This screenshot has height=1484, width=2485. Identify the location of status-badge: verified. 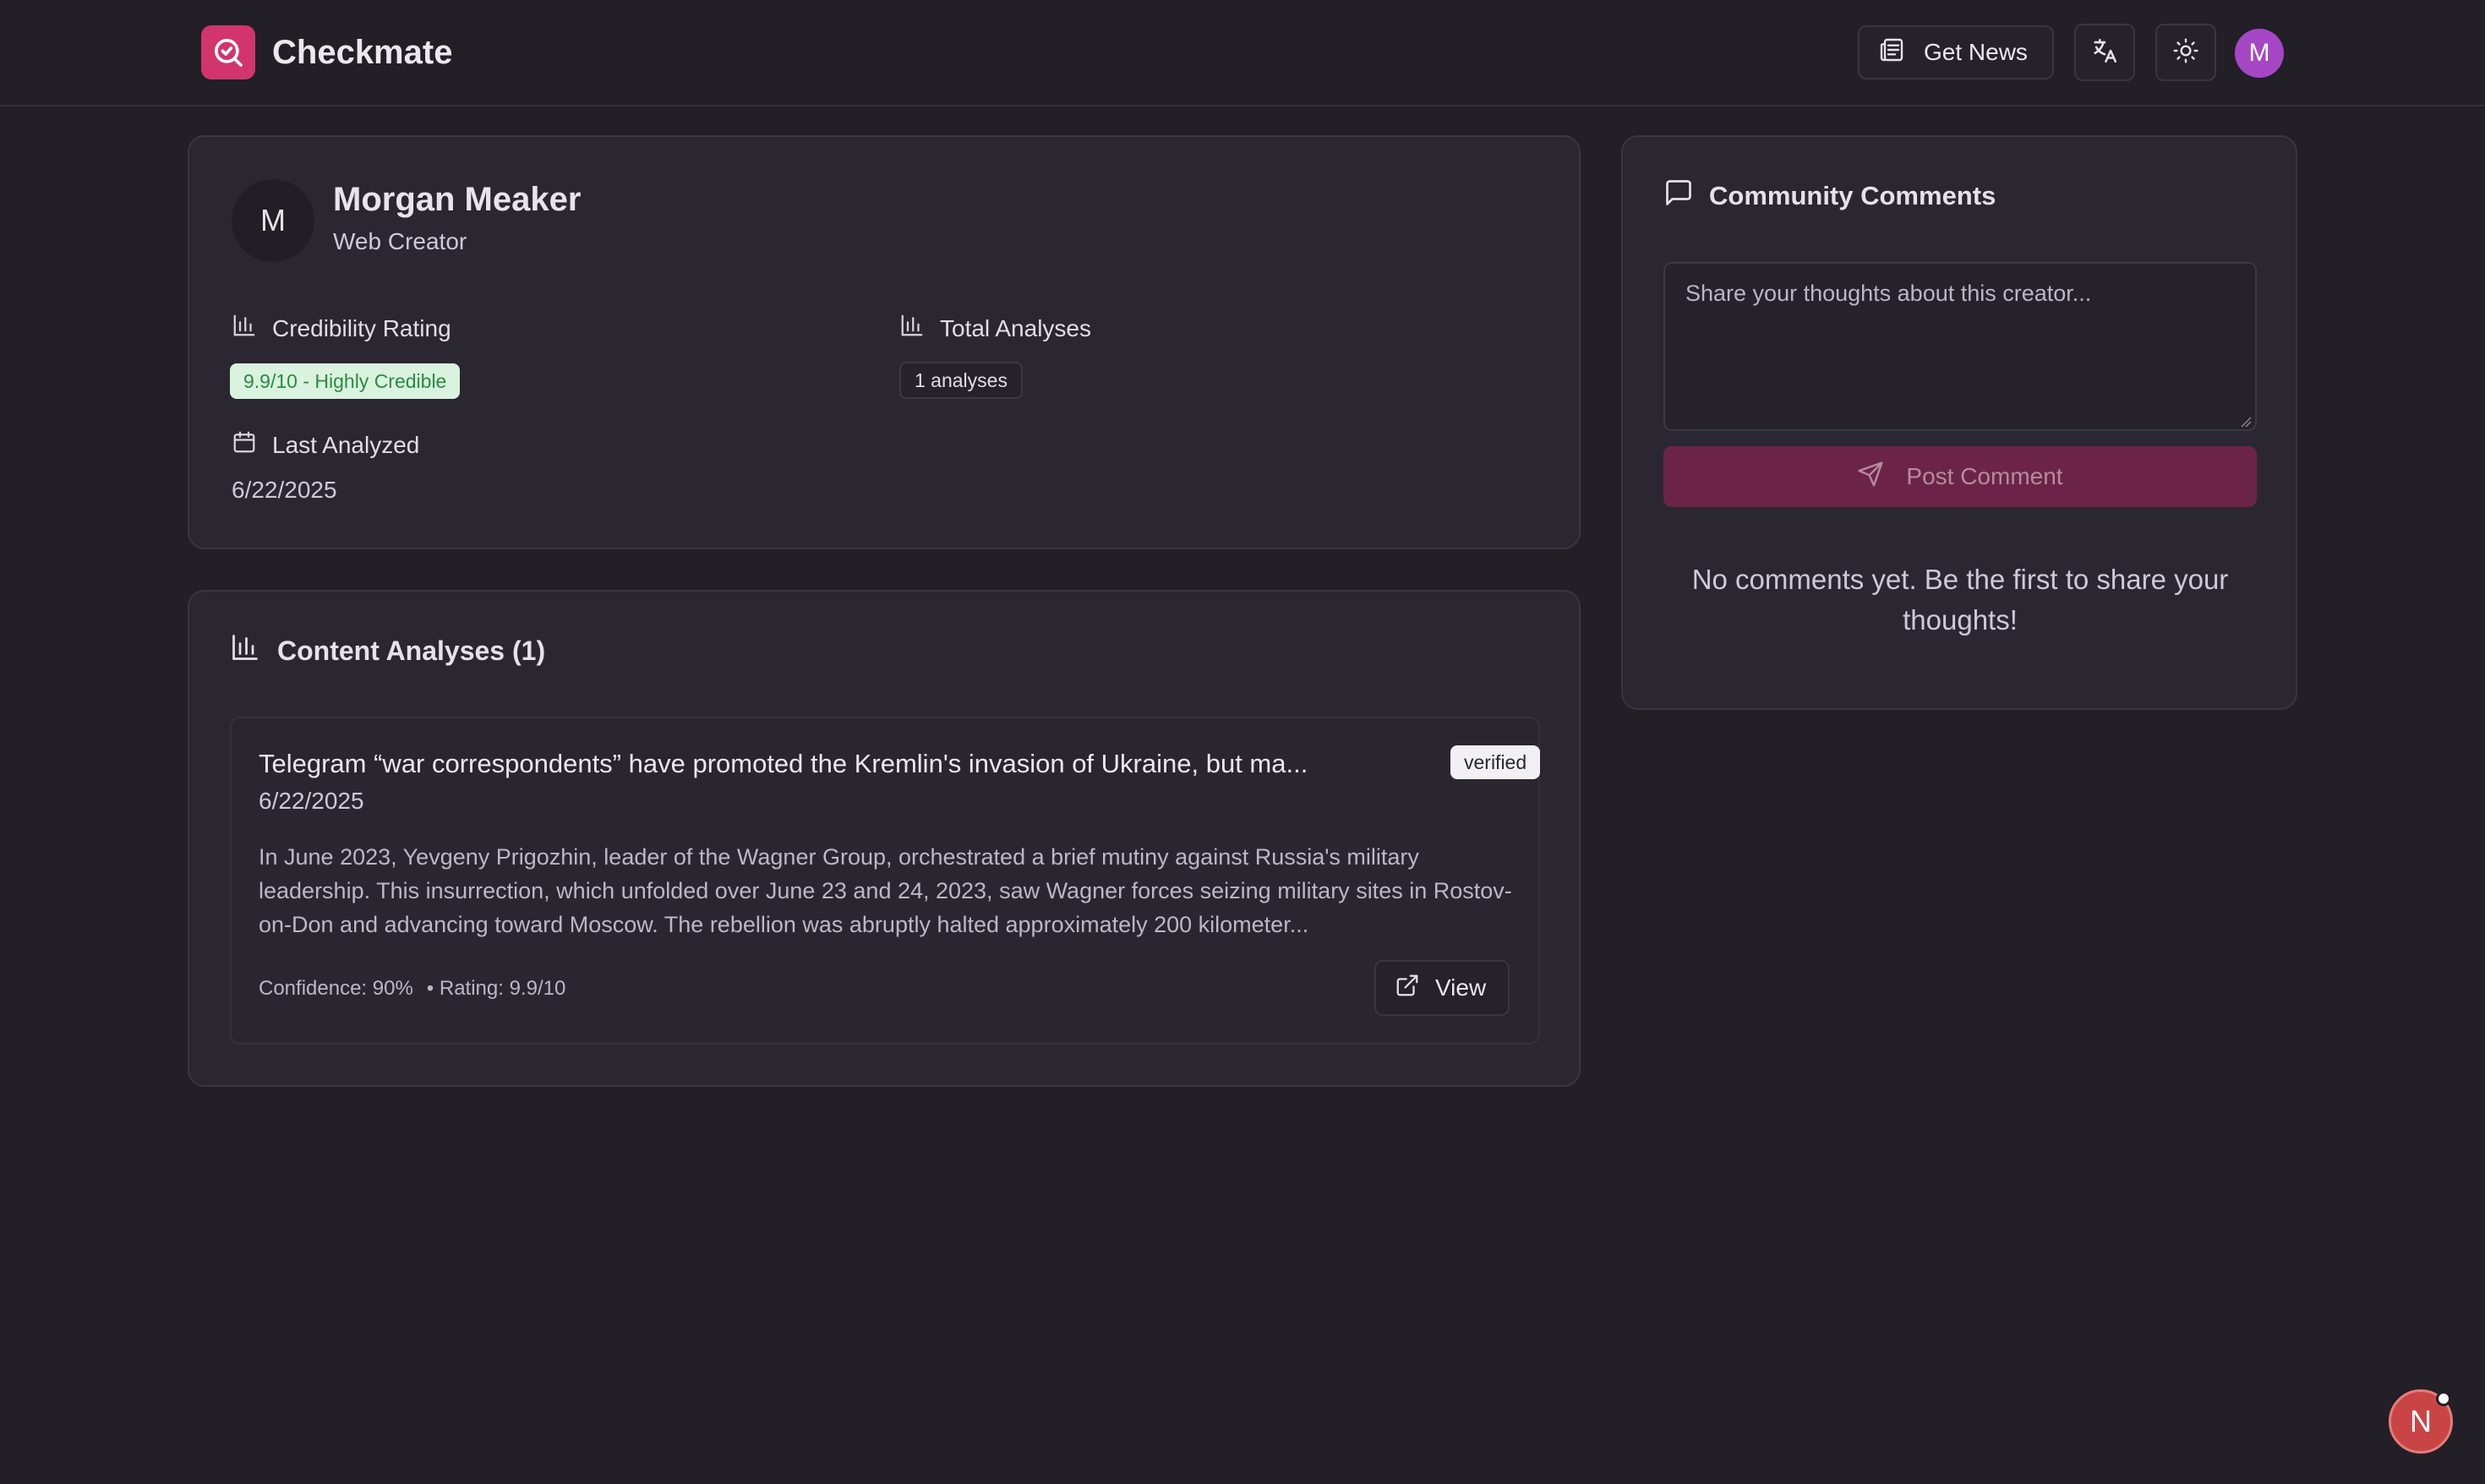
(1495, 762).